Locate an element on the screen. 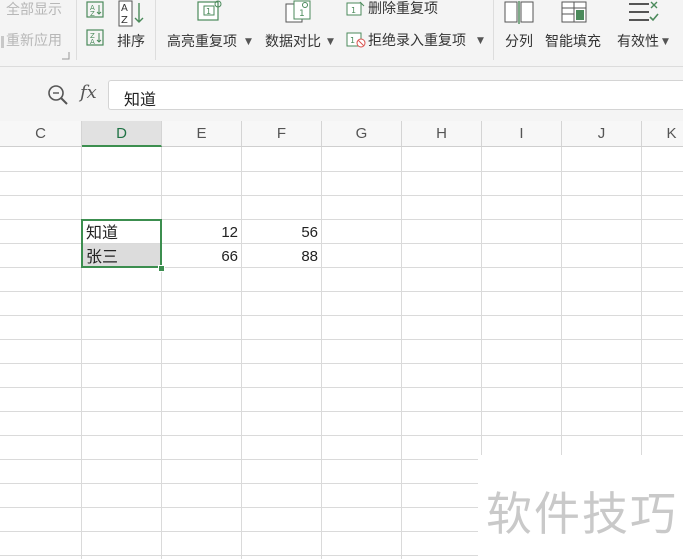 This screenshot has width=683, height=559. watermark: 软件技巧 is located at coordinates (582, 514).